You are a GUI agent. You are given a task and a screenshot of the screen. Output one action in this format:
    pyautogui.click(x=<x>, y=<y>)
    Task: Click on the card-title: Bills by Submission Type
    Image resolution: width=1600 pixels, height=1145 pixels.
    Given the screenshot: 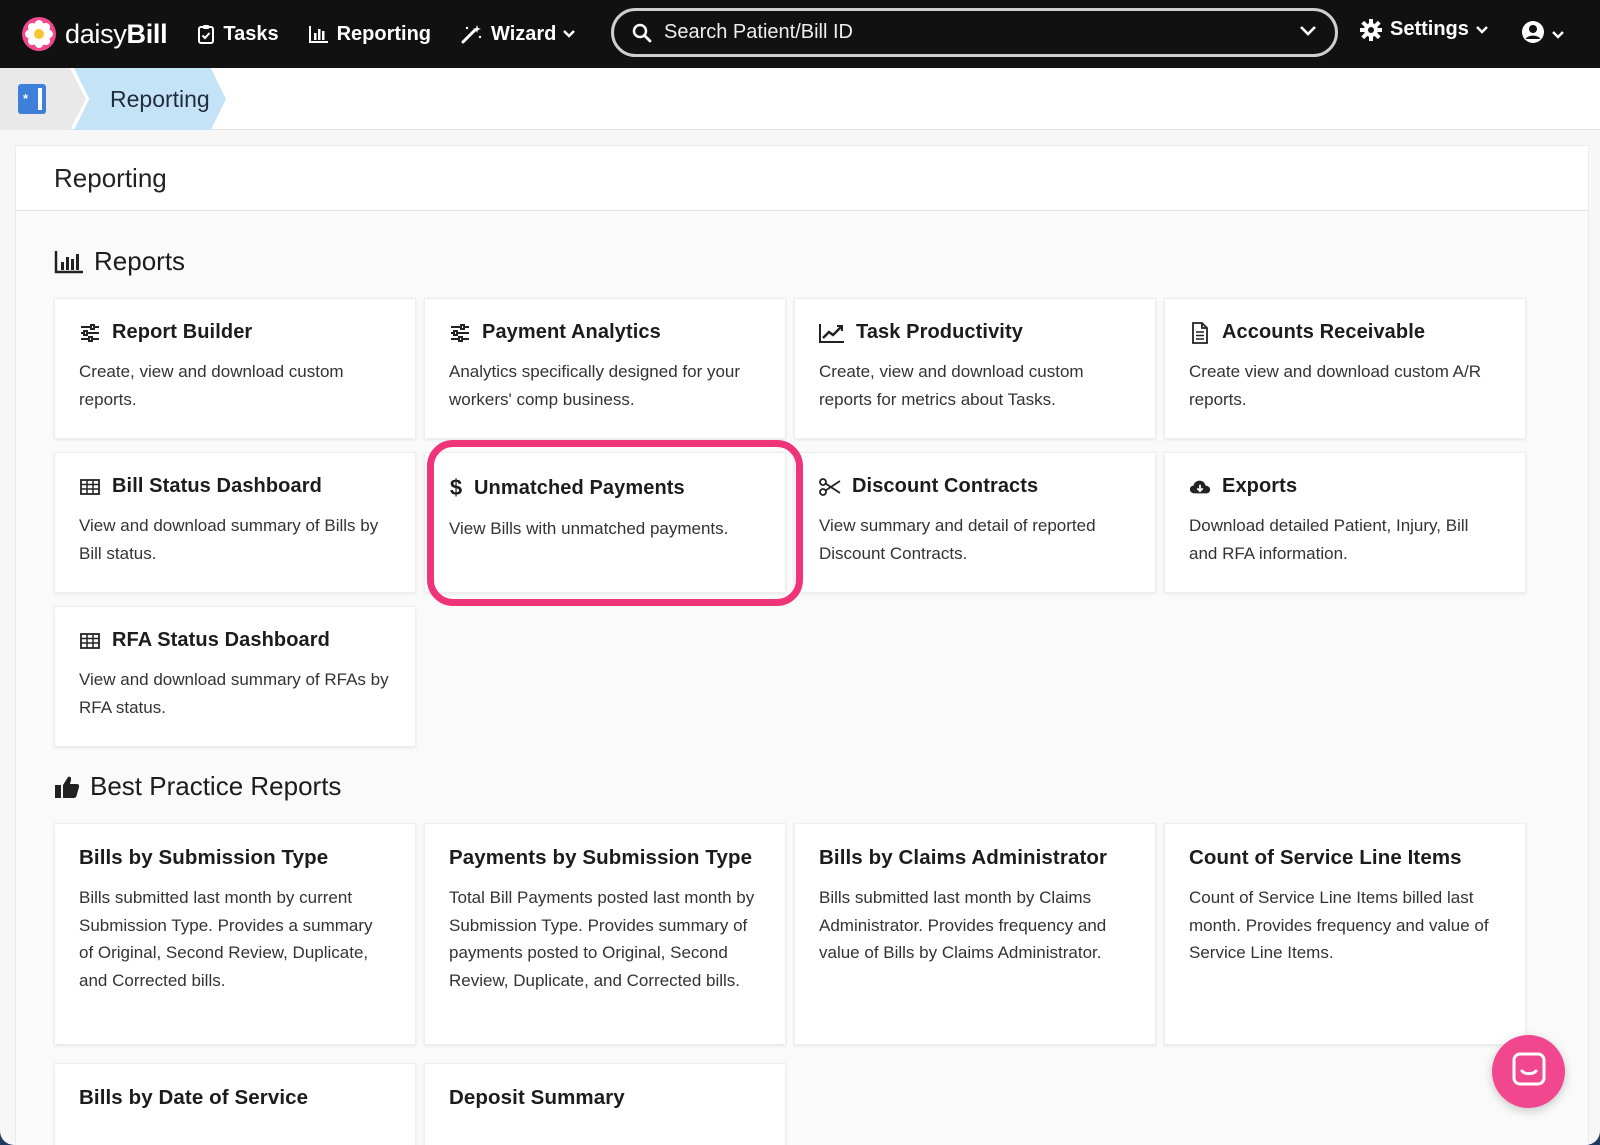 What is the action you would take?
    pyautogui.click(x=204, y=857)
    